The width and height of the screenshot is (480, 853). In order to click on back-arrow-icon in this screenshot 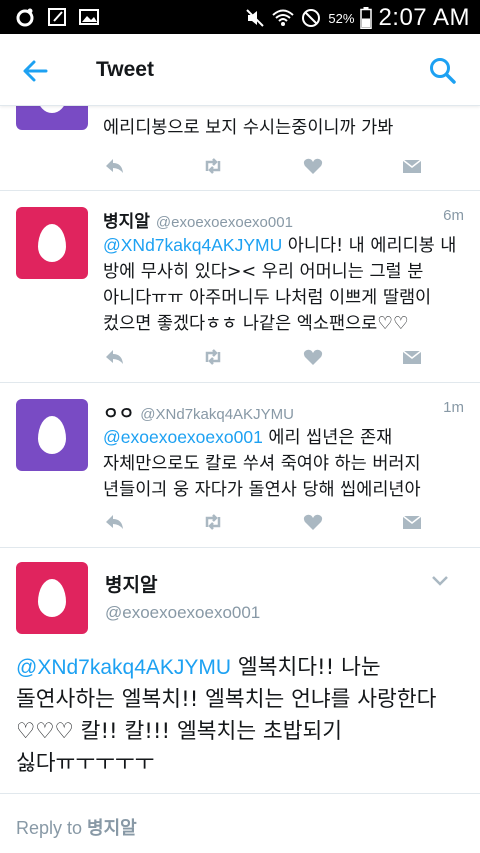, I will do `click(35, 71)`.